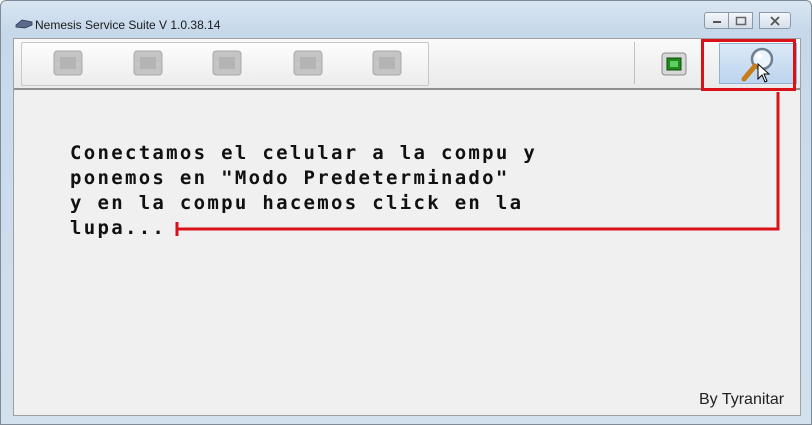 The height and width of the screenshot is (425, 812). Describe the element at coordinates (297, 203) in the screenshot. I see `instruction-line: y en la compu hacemos click en la` at that location.